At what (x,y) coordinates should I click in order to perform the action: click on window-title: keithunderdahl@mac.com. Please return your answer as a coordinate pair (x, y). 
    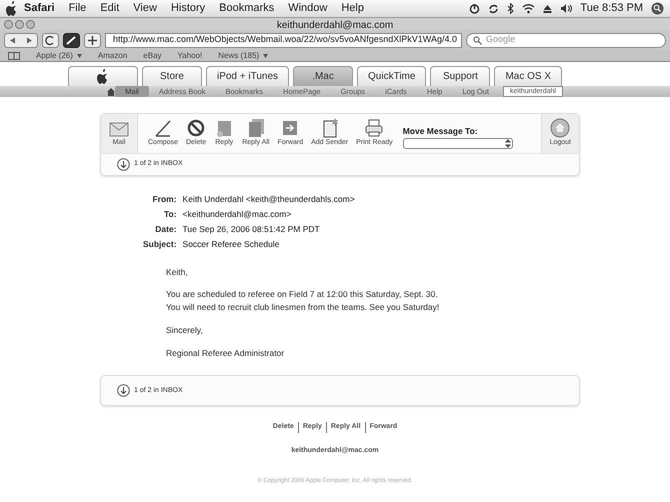
    Looking at the image, I should click on (335, 25).